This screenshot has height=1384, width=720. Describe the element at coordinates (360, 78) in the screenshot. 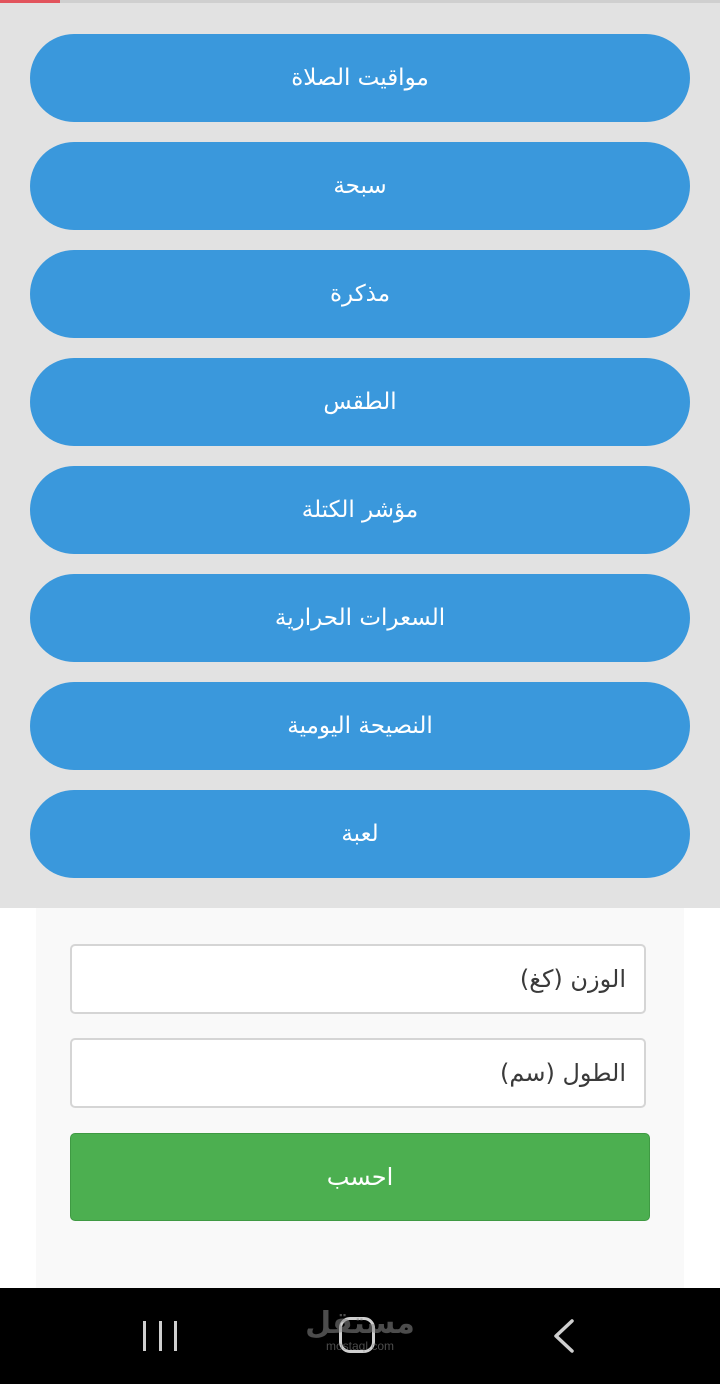

I see `menu-button-prayer-times: مواقيت الصلاة` at that location.